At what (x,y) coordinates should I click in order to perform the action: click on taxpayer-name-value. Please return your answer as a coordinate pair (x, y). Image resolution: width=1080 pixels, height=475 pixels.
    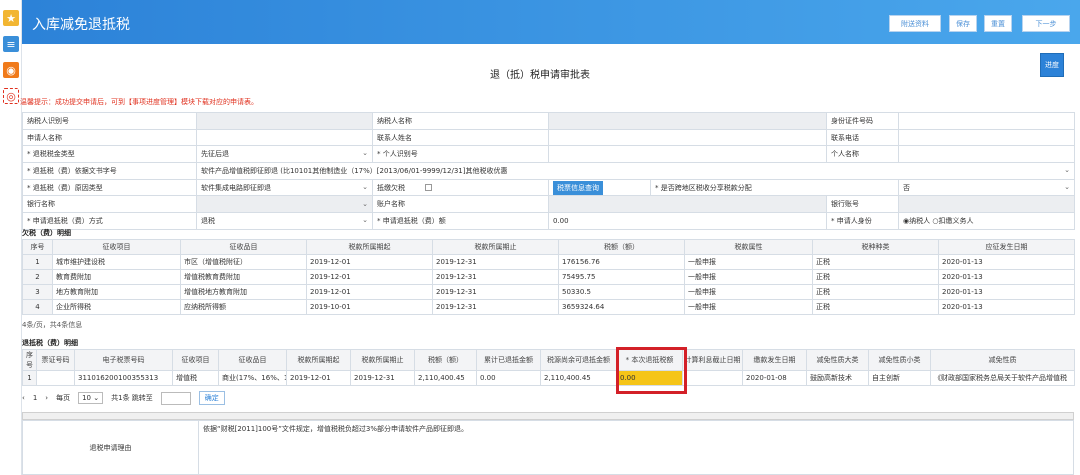
    Looking at the image, I should click on (687, 121).